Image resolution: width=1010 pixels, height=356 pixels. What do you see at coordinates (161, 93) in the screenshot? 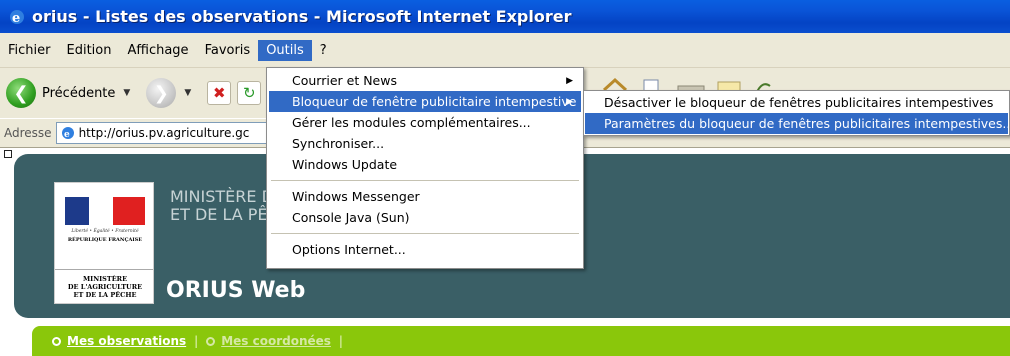
I see `forward-arrow-icon: ❯` at bounding box center [161, 93].